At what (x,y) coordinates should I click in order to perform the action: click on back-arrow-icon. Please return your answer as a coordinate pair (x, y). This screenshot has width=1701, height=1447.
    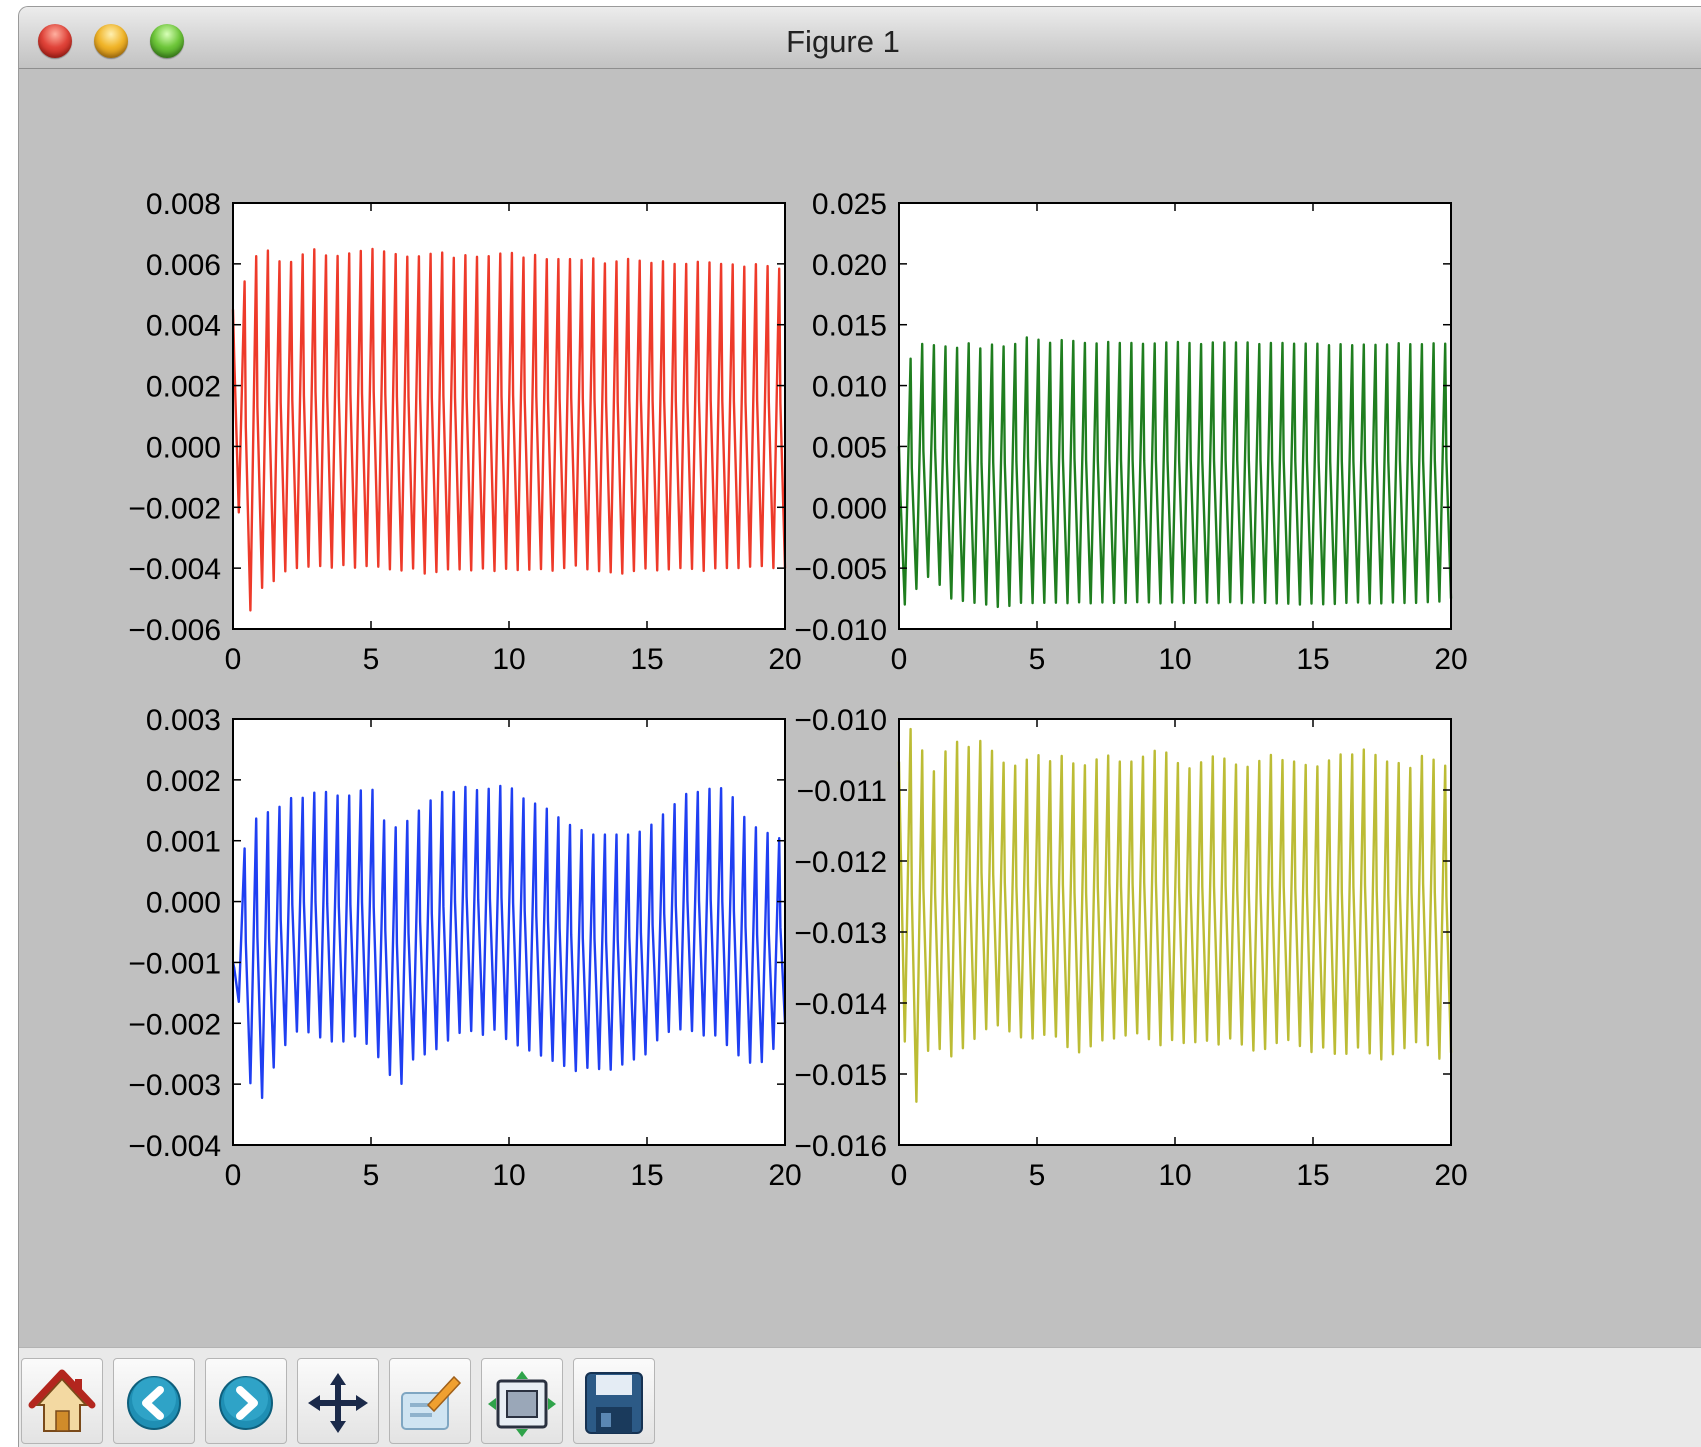
    Looking at the image, I should click on (154, 1403).